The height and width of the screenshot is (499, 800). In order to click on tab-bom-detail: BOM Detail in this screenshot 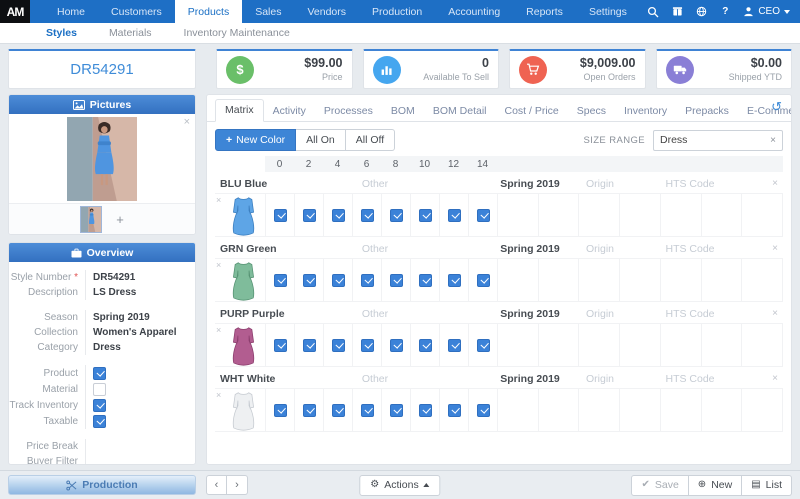, I will do `click(460, 111)`.